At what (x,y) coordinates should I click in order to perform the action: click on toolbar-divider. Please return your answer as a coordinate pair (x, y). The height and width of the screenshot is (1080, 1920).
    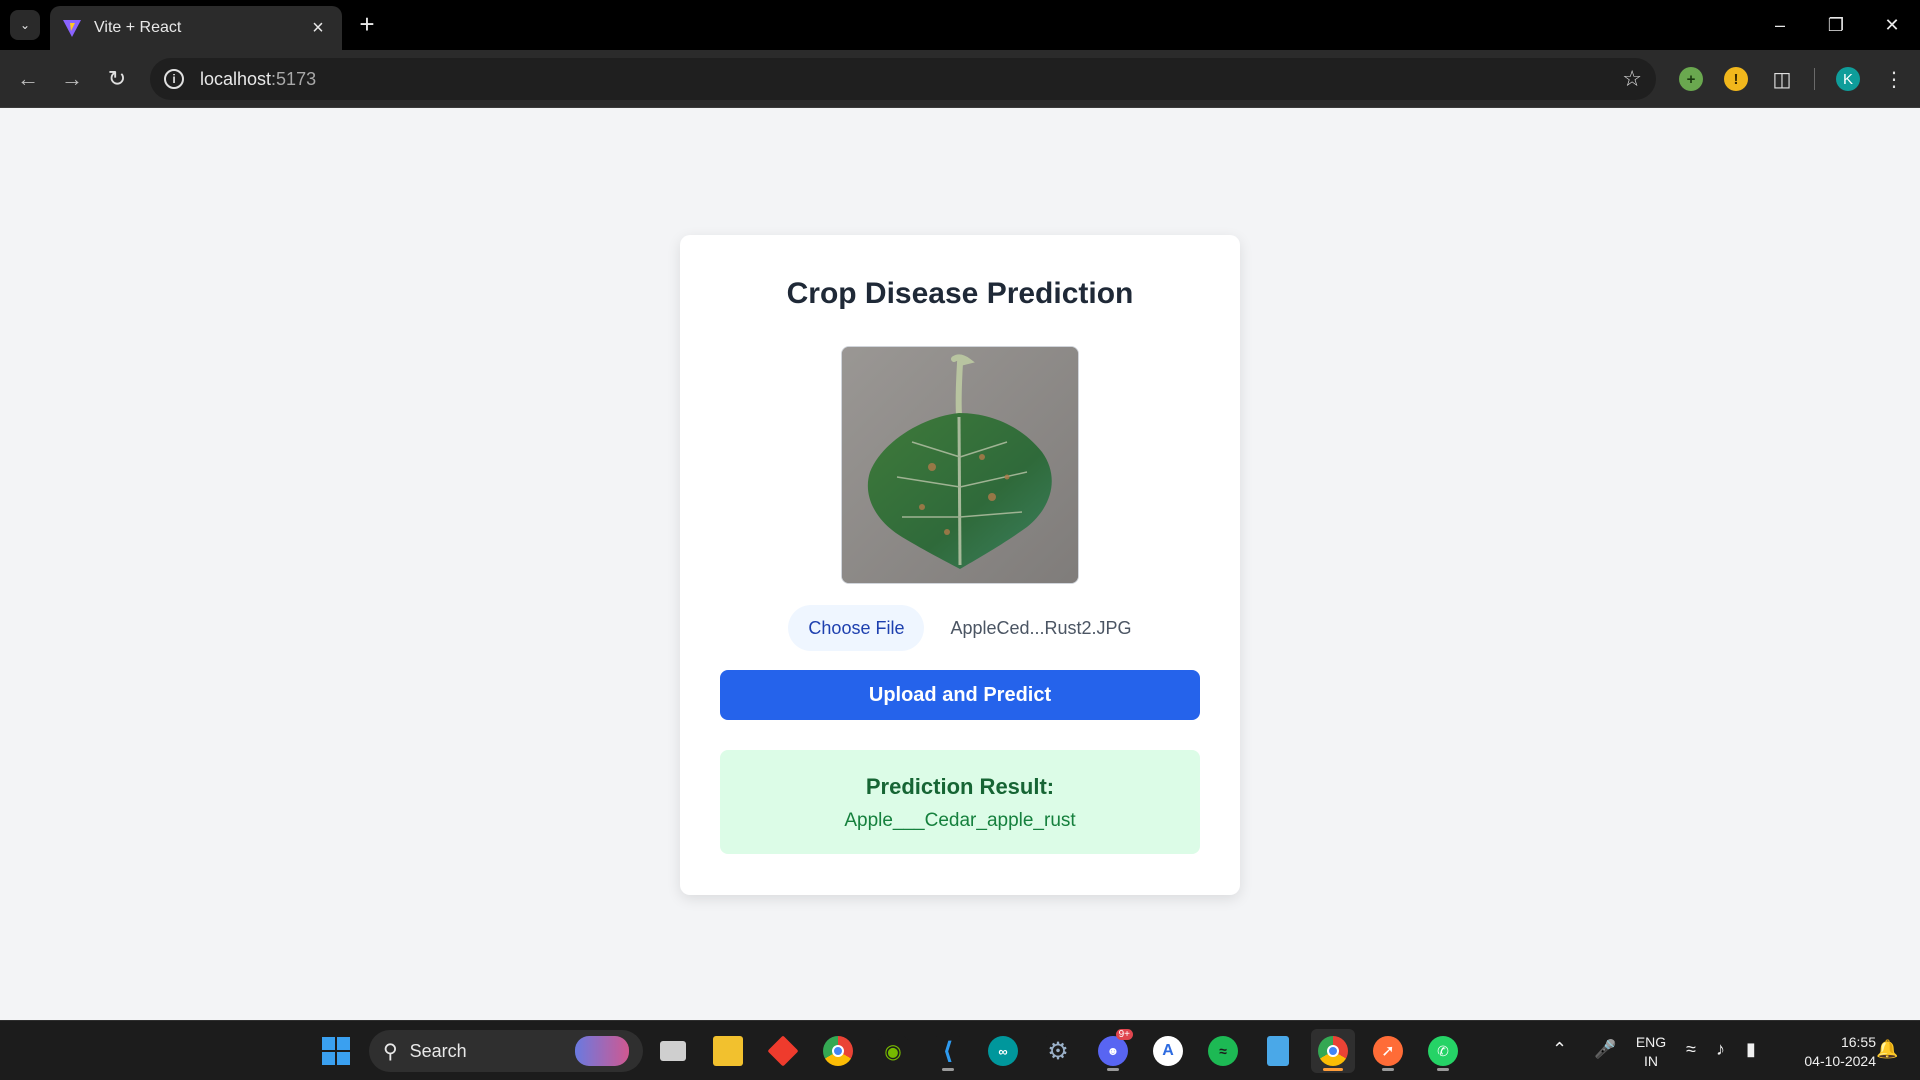
    Looking at the image, I should click on (1814, 79).